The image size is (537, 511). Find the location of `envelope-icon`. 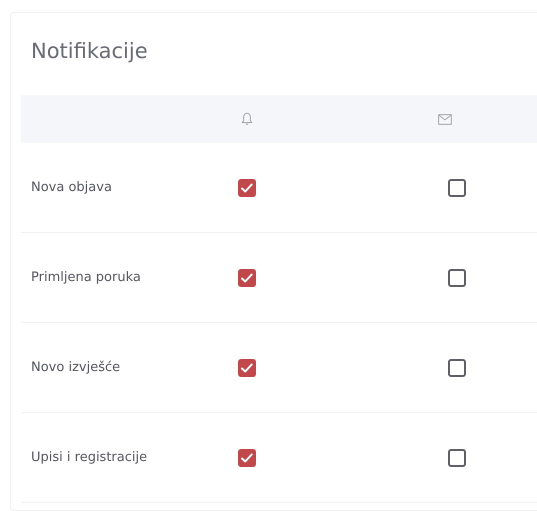

envelope-icon is located at coordinates (445, 119).